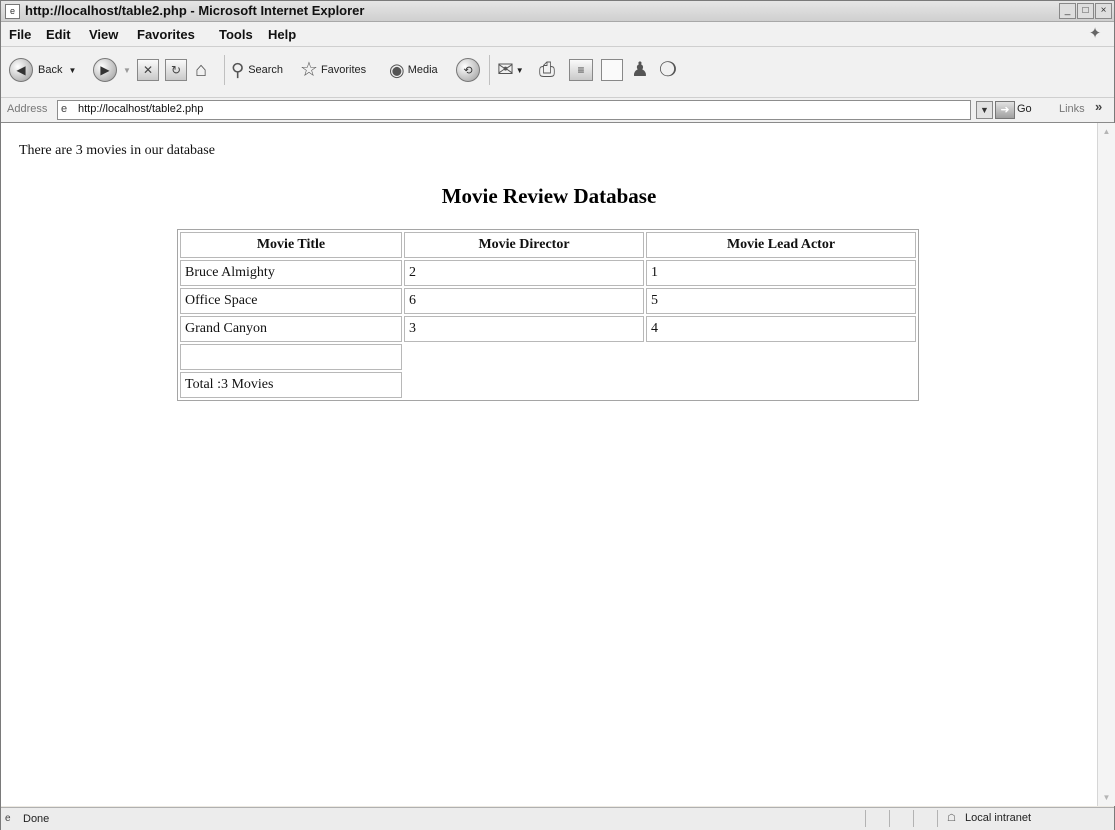 Image resolution: width=1115 pixels, height=830 pixels. What do you see at coordinates (21, 70) in the screenshot?
I see `back-arrow-icon: ◀` at bounding box center [21, 70].